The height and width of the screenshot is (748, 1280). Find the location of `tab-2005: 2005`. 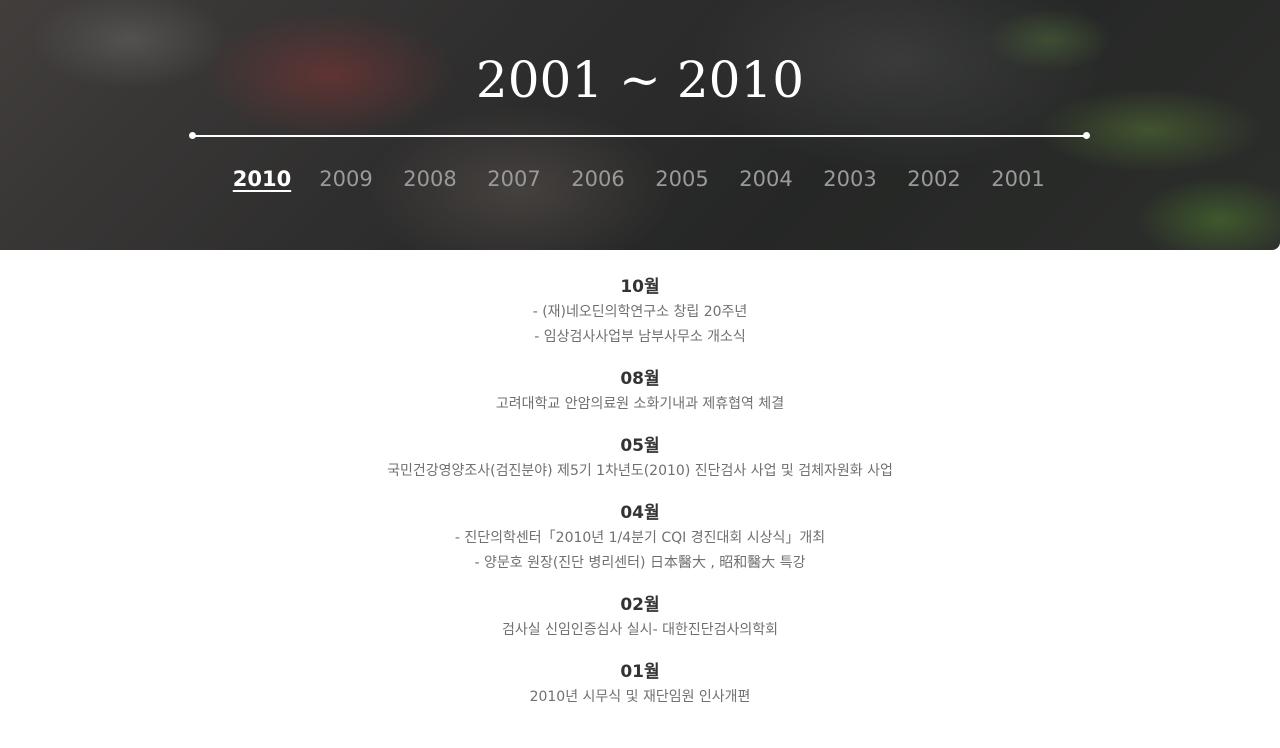

tab-2005: 2005 is located at coordinates (682, 179).